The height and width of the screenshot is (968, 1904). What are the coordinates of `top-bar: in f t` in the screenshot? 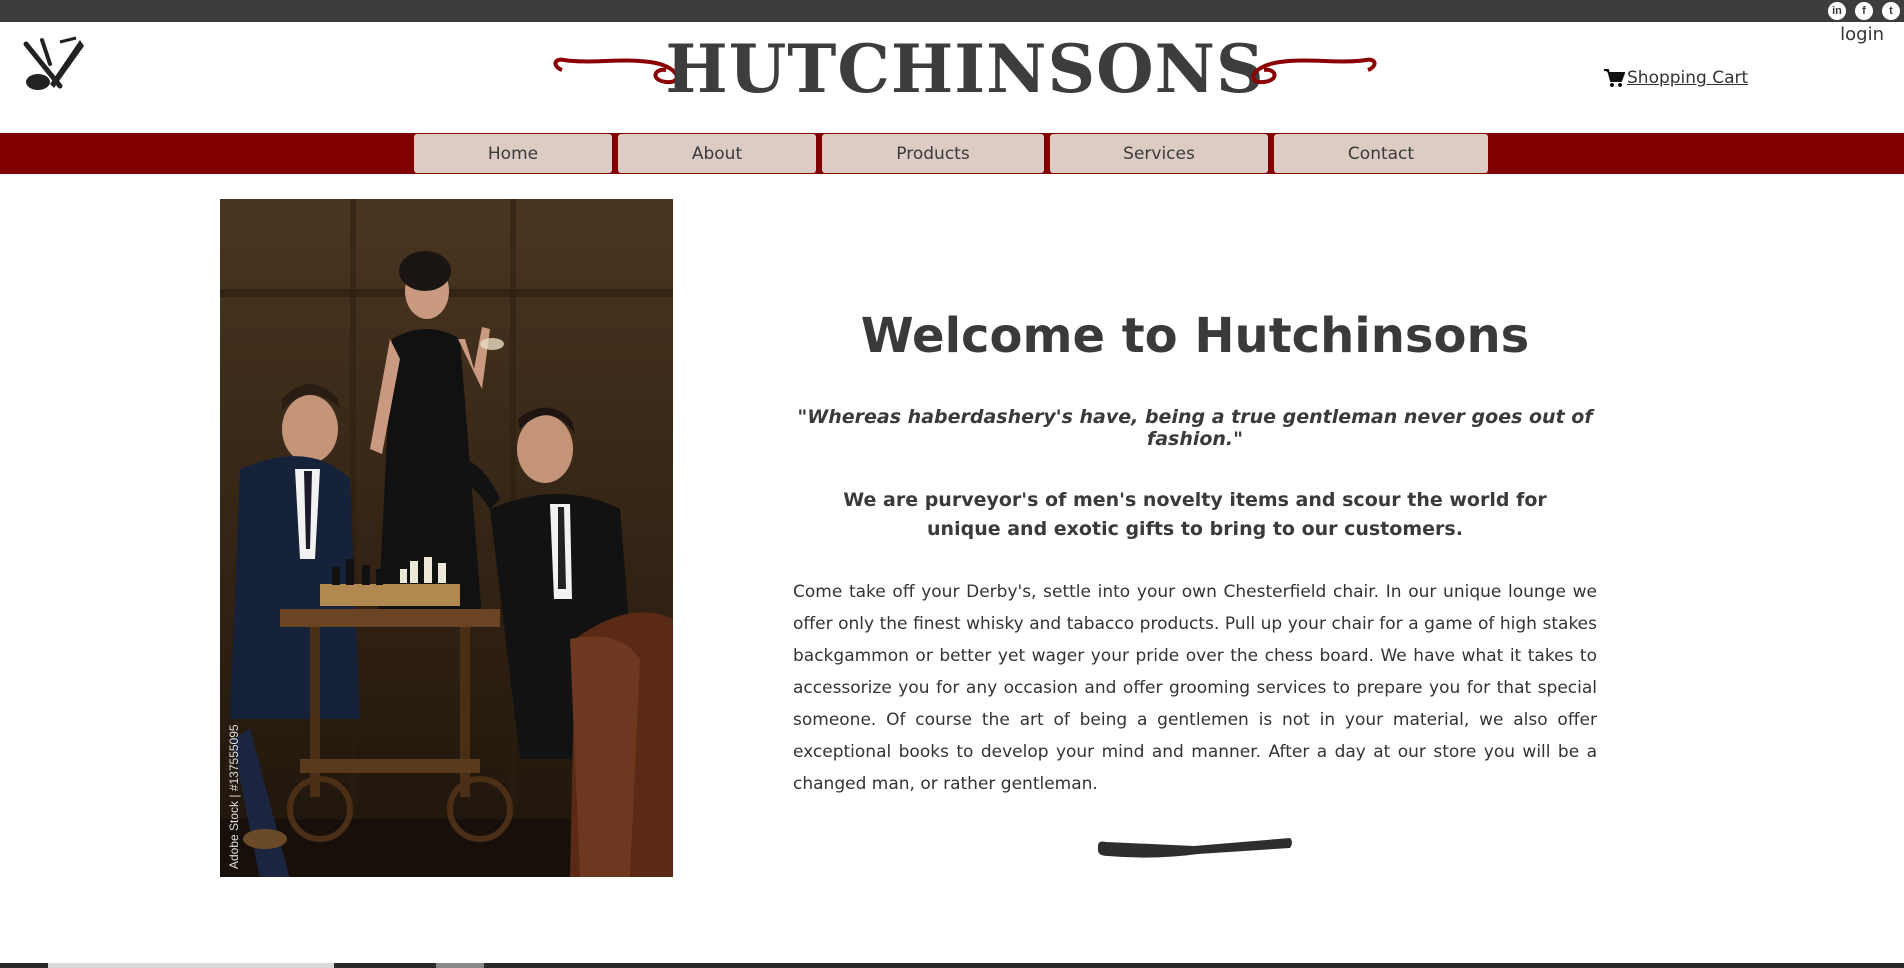 It's located at (952, 11).